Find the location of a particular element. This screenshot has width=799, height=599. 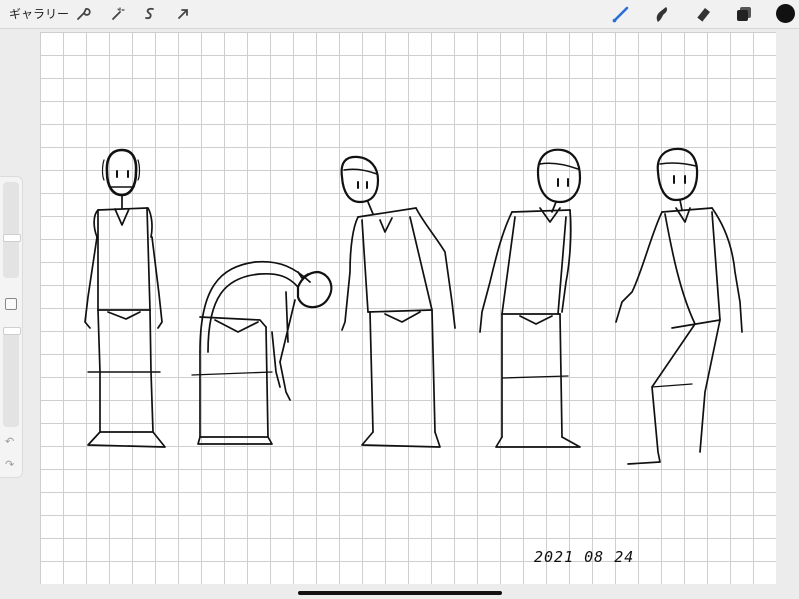

transform-arrow-icon is located at coordinates (183, 14).